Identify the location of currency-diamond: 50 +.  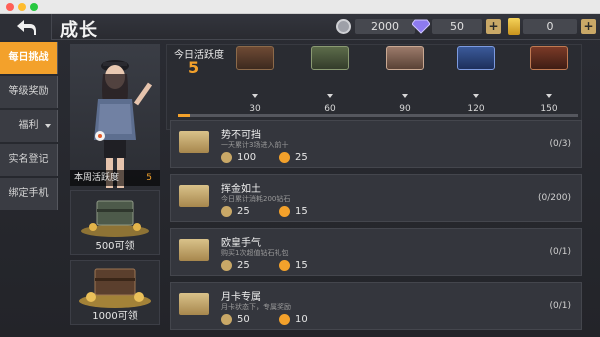
(456, 26).